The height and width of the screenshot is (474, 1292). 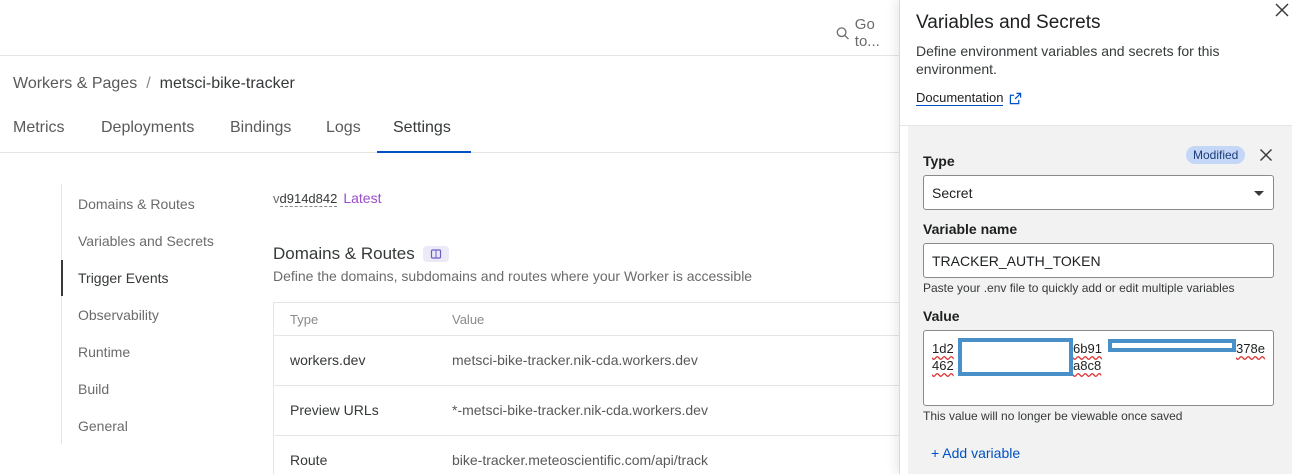 I want to click on type-select-value: Secret, so click(x=952, y=193).